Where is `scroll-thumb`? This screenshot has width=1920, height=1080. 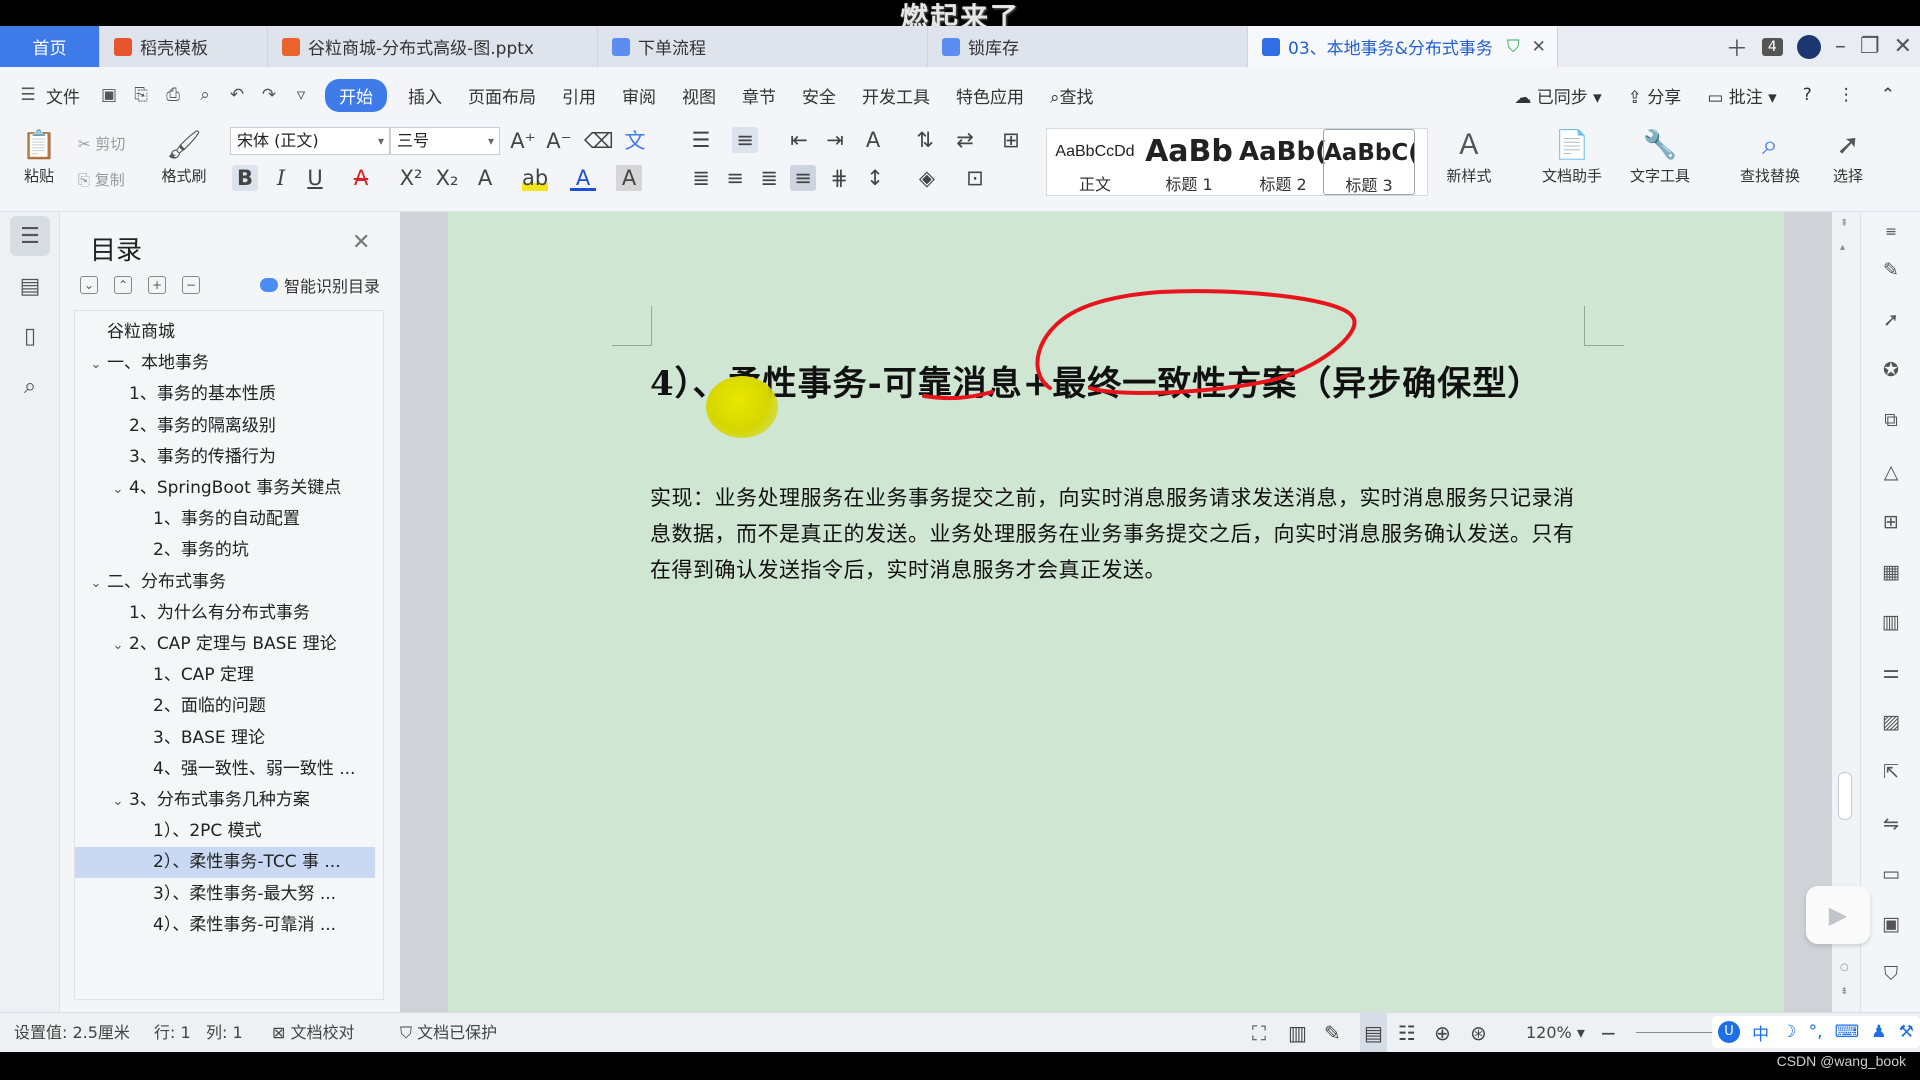
scroll-thumb is located at coordinates (1845, 796).